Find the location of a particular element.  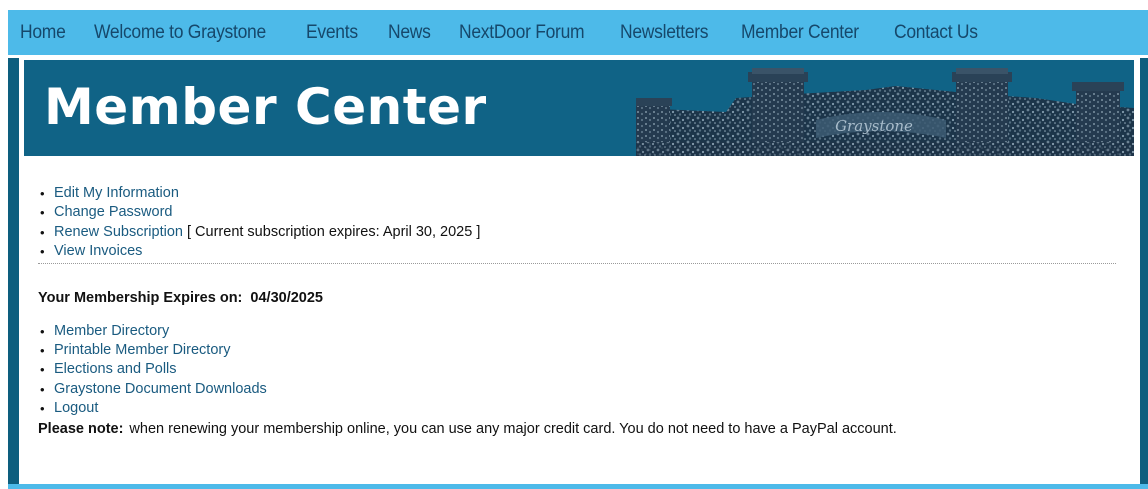

frame-right-edge is located at coordinates (1144, 272).